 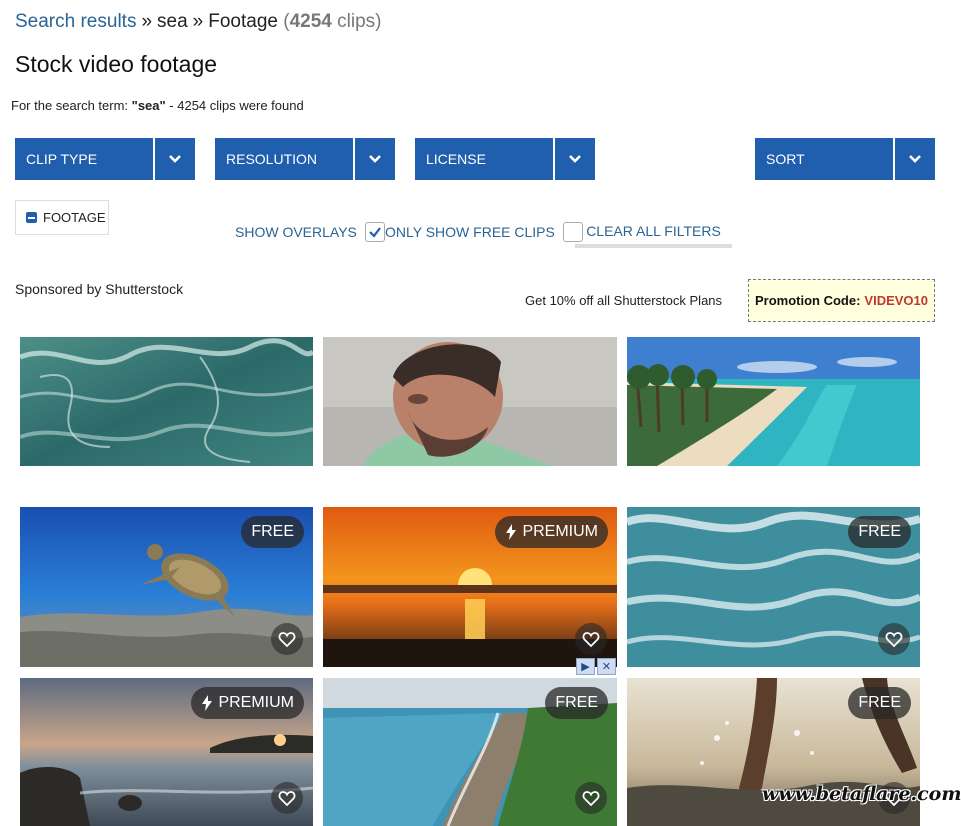 I want to click on page-title: Stock video footage, so click(x=116, y=64).